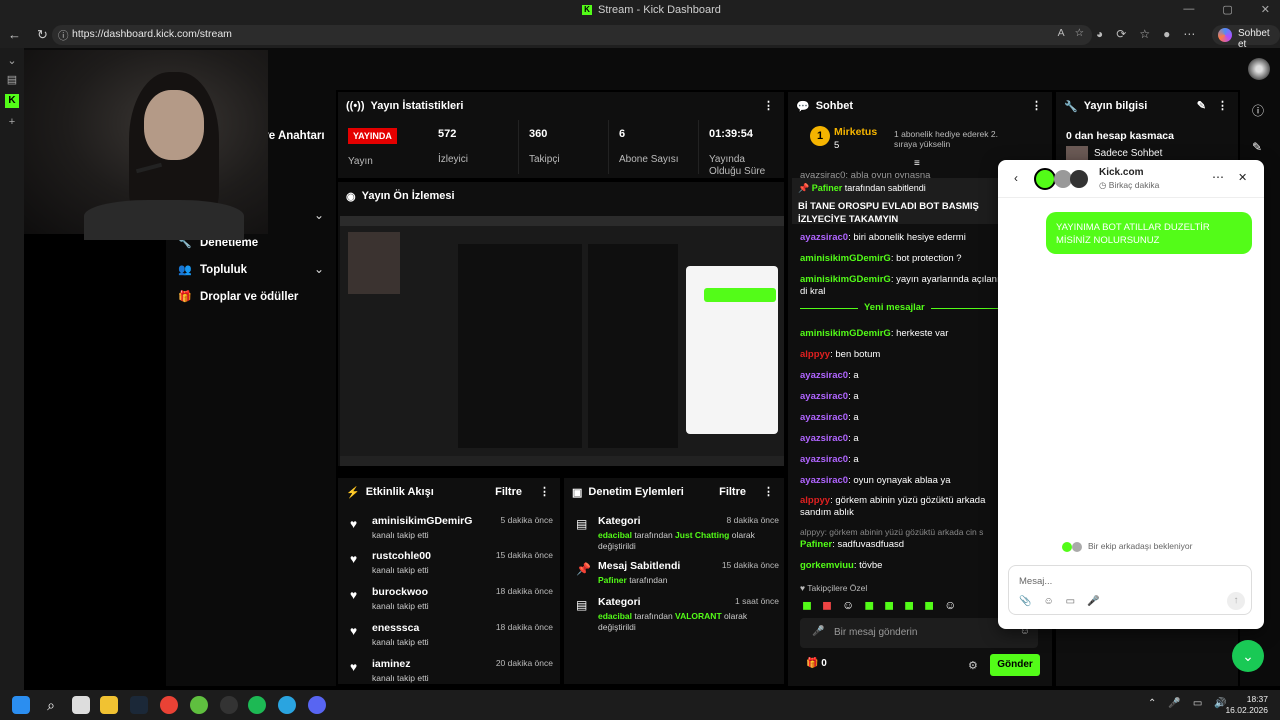  I want to click on filter-icon: ≡, so click(917, 163).